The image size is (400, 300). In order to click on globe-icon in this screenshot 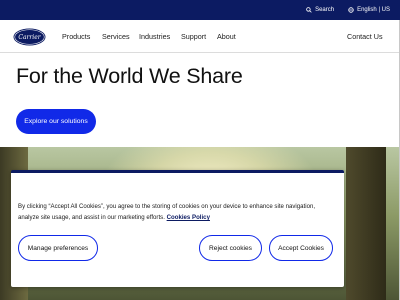, I will do `click(351, 10)`.